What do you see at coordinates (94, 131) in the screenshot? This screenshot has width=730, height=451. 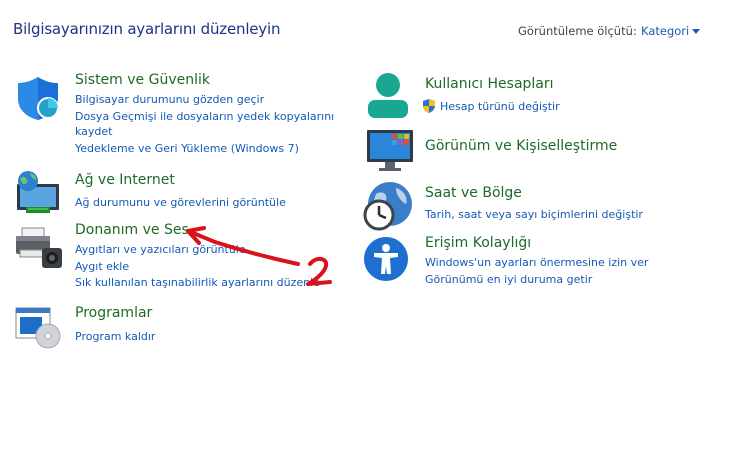 I see `link-file-history-cont: kaydet` at bounding box center [94, 131].